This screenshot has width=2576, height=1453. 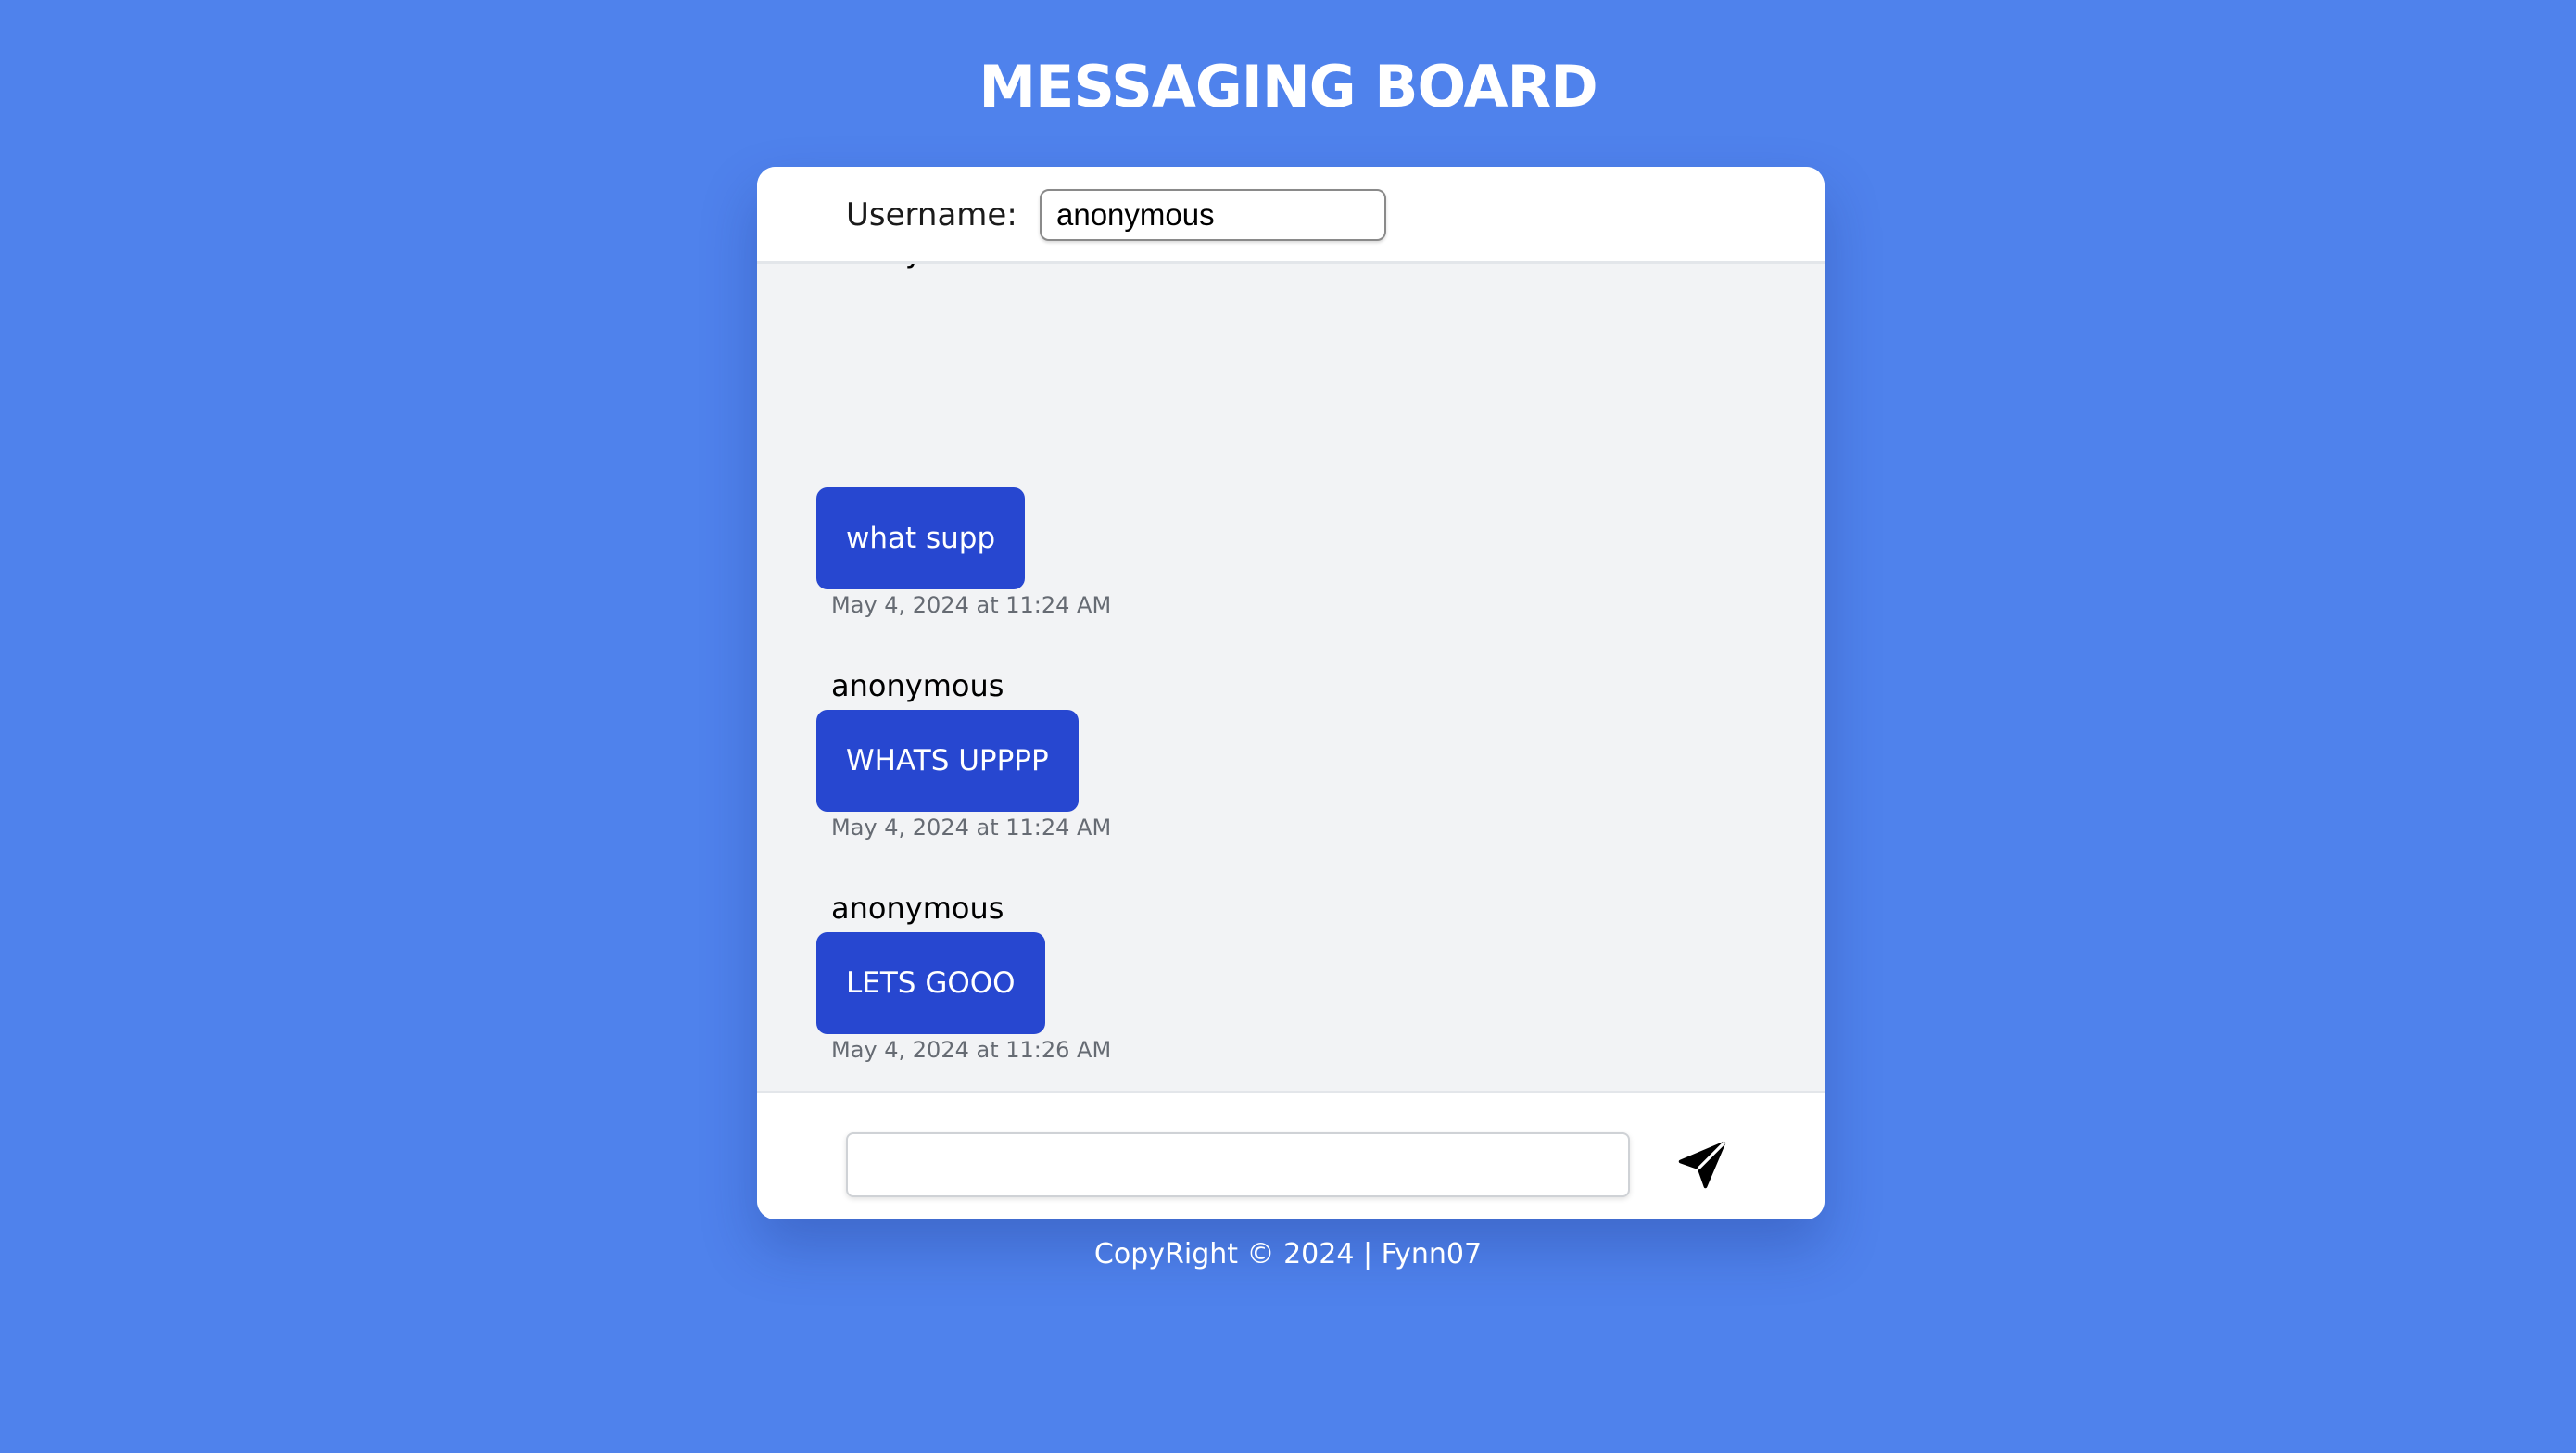 What do you see at coordinates (921, 538) in the screenshot?
I see `message-bubble: what supp` at bounding box center [921, 538].